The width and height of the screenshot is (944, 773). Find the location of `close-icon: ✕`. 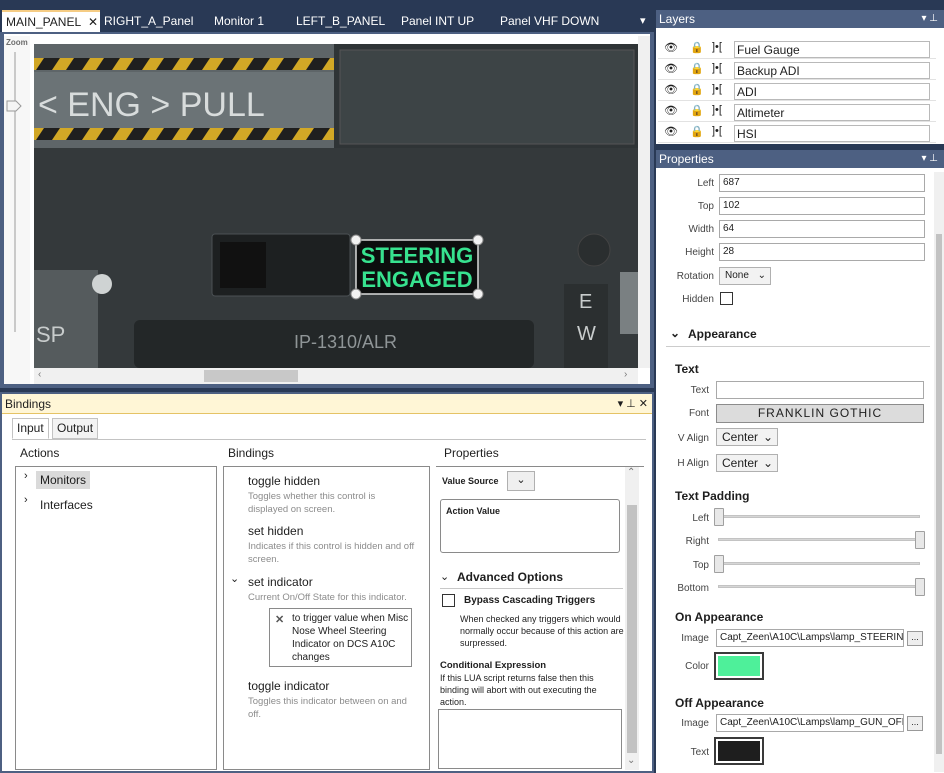

close-icon: ✕ is located at coordinates (93, 22).